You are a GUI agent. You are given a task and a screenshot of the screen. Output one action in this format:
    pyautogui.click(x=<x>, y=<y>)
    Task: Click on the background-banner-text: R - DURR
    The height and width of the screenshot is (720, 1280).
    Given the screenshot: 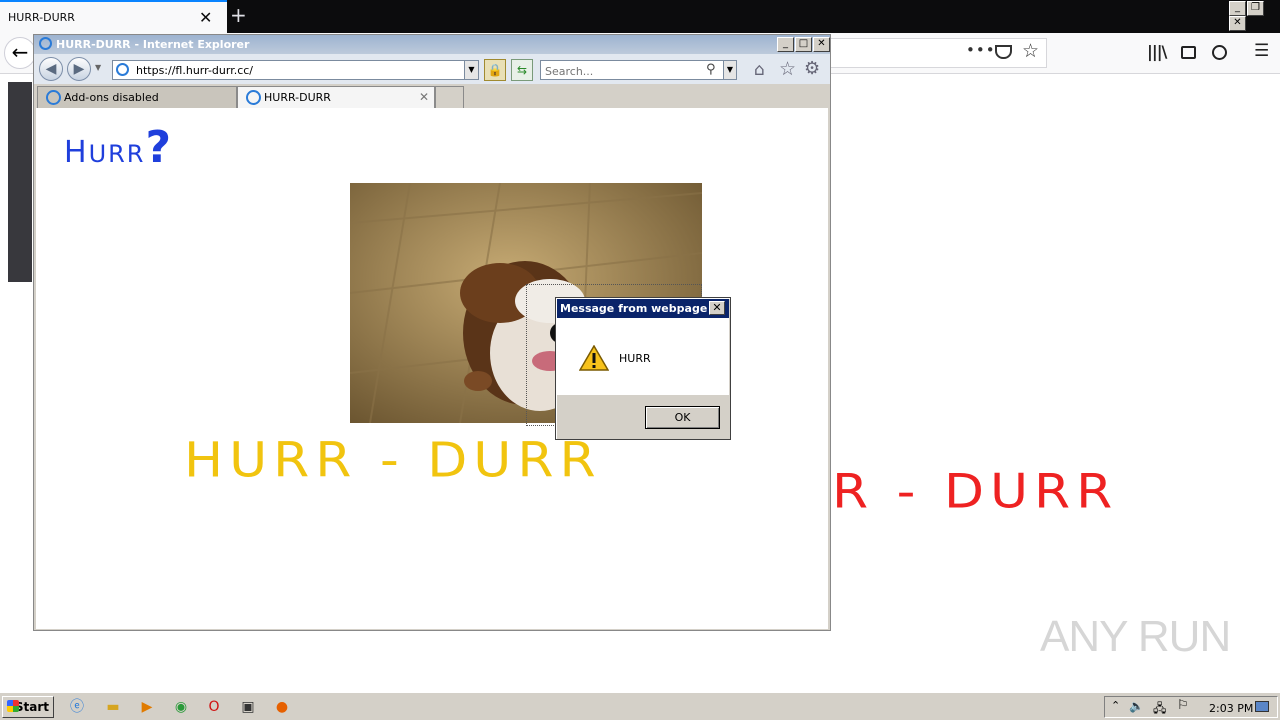 What is the action you would take?
    pyautogui.click(x=975, y=492)
    